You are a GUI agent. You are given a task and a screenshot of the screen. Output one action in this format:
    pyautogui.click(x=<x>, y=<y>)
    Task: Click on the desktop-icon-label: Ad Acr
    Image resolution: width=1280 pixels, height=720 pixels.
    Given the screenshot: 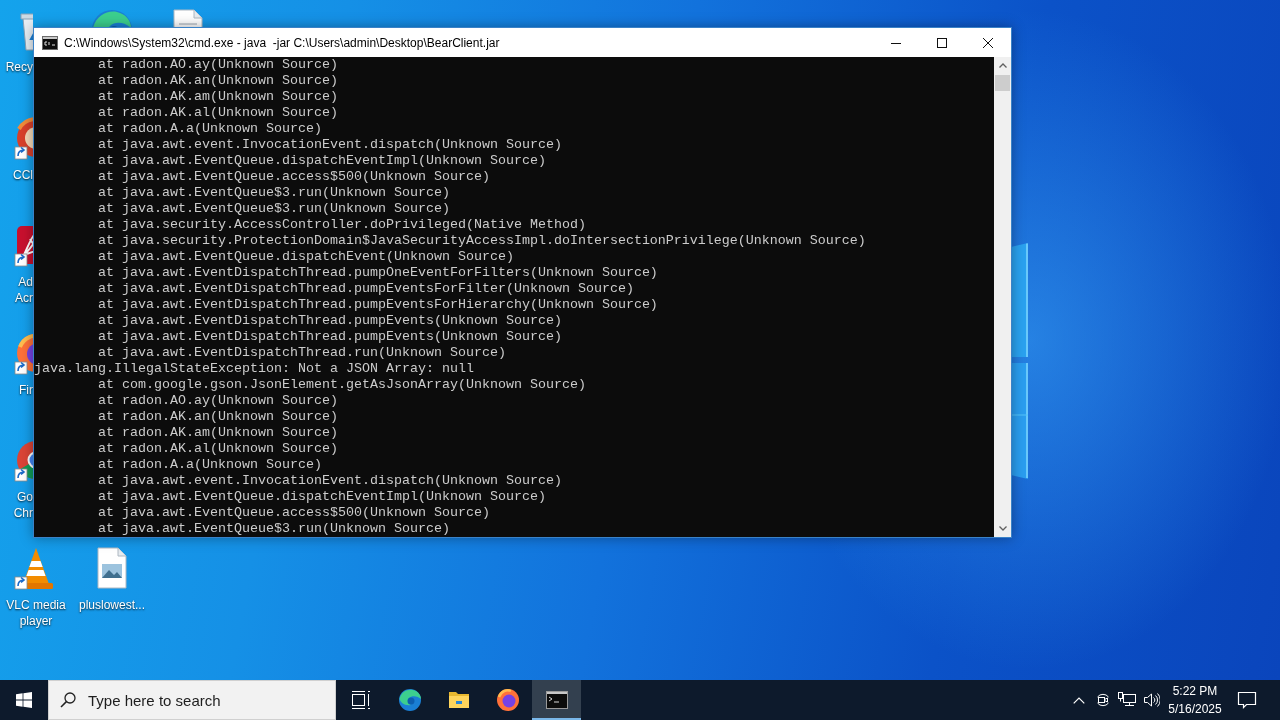 What is the action you would take?
    pyautogui.click(x=24, y=290)
    